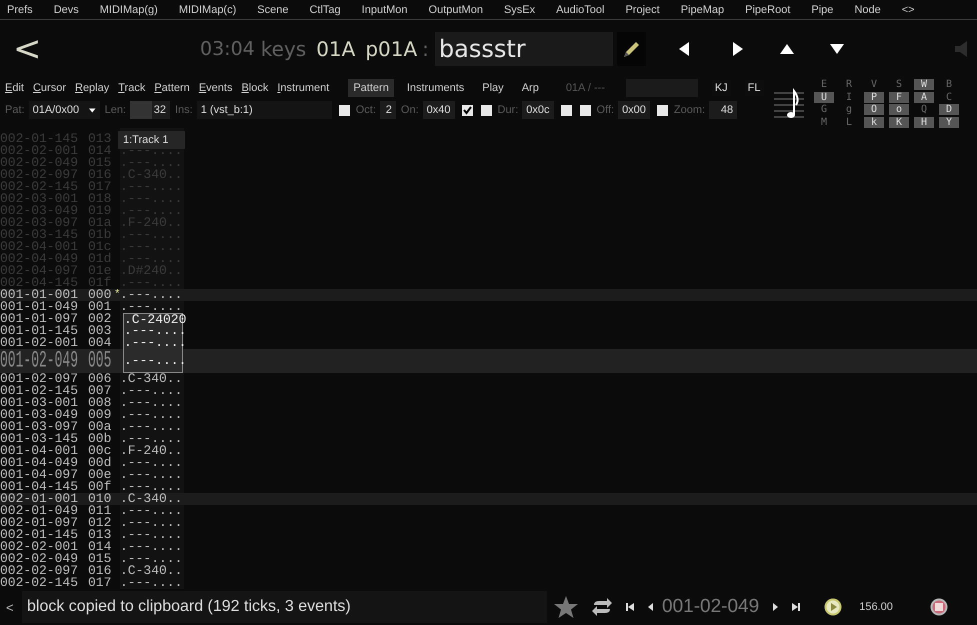 The image size is (977, 625). I want to click on menu-item: Pattern, so click(172, 88).